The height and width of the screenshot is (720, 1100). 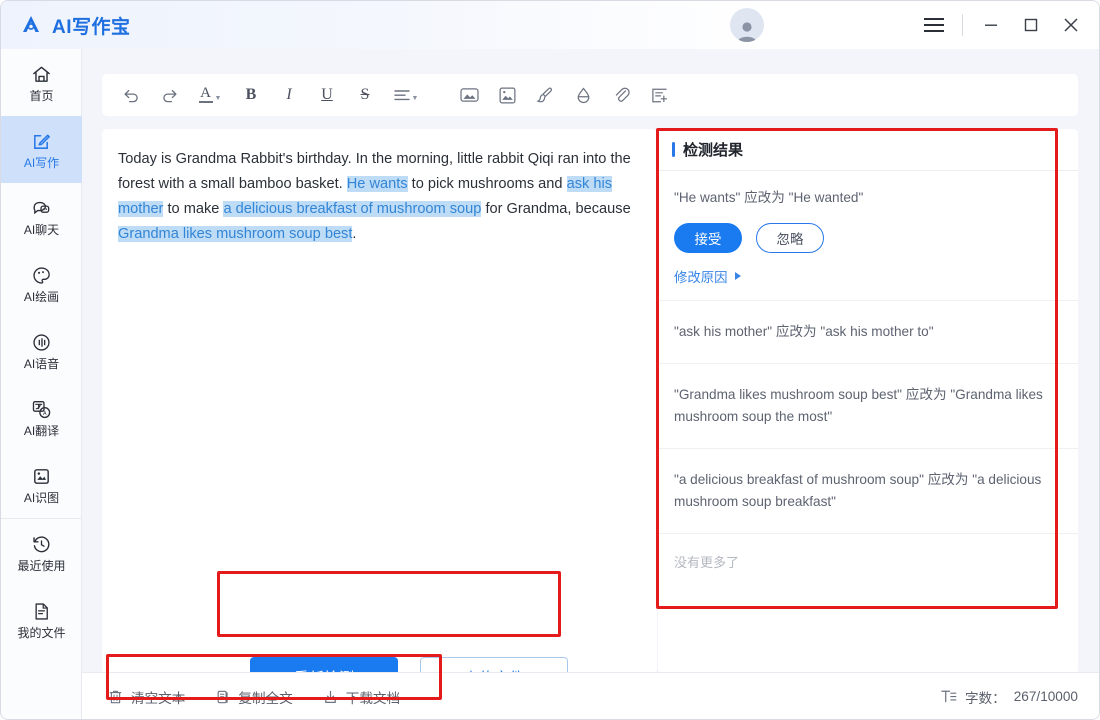 I want to click on trash-icon, so click(x=115, y=697).